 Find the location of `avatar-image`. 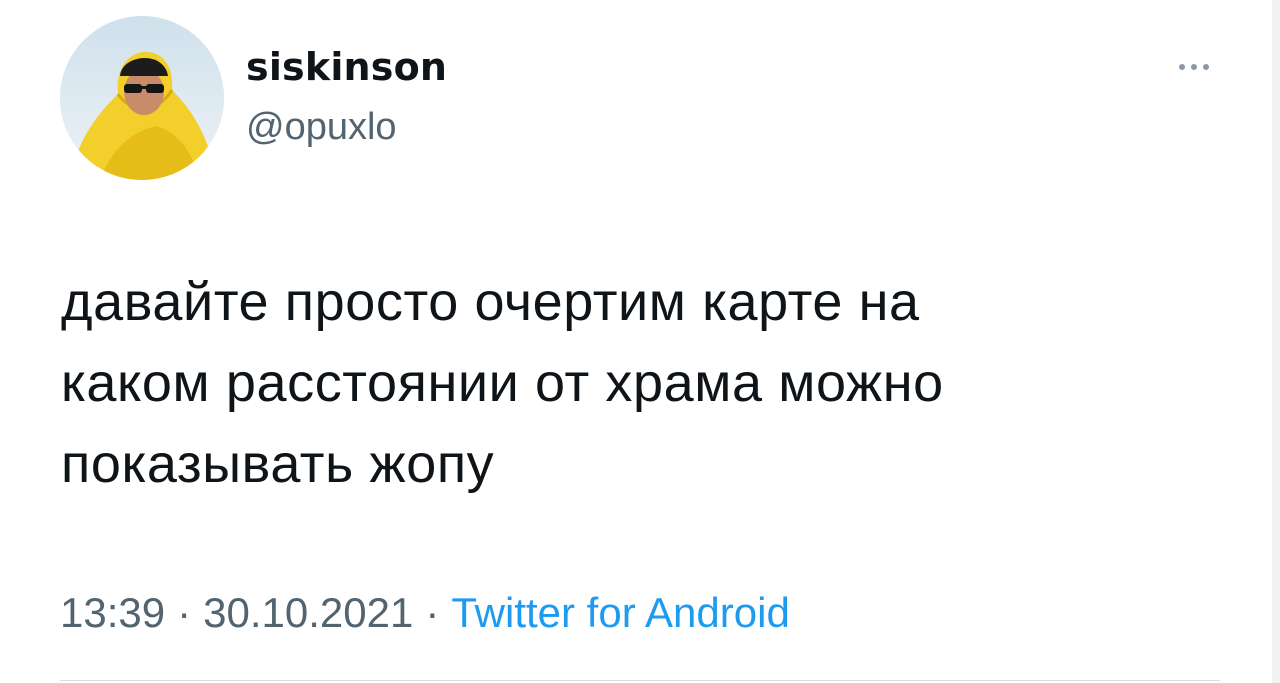

avatar-image is located at coordinates (142, 98).